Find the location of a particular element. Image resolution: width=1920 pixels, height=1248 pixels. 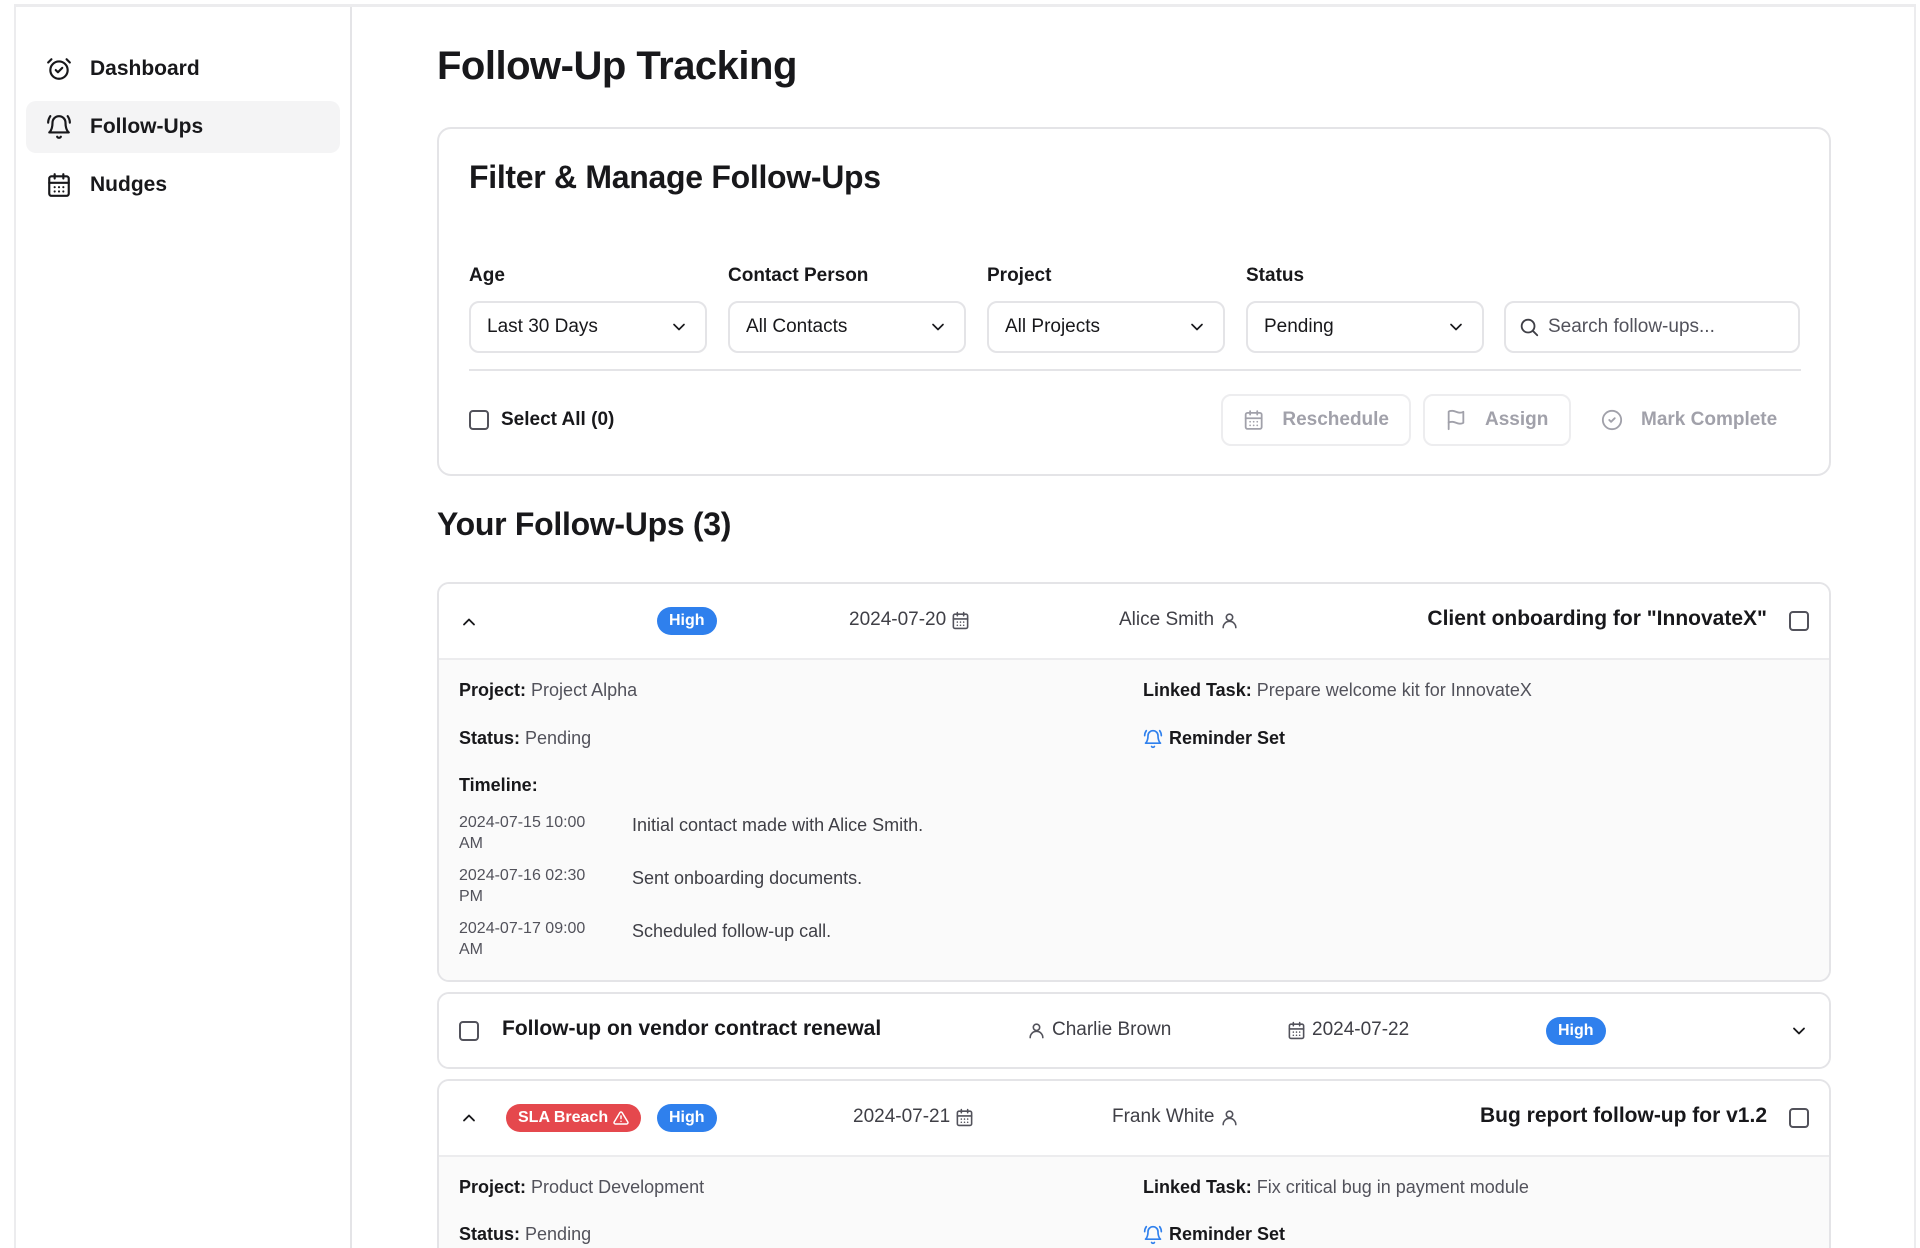

divider is located at coordinates (1135, 370).